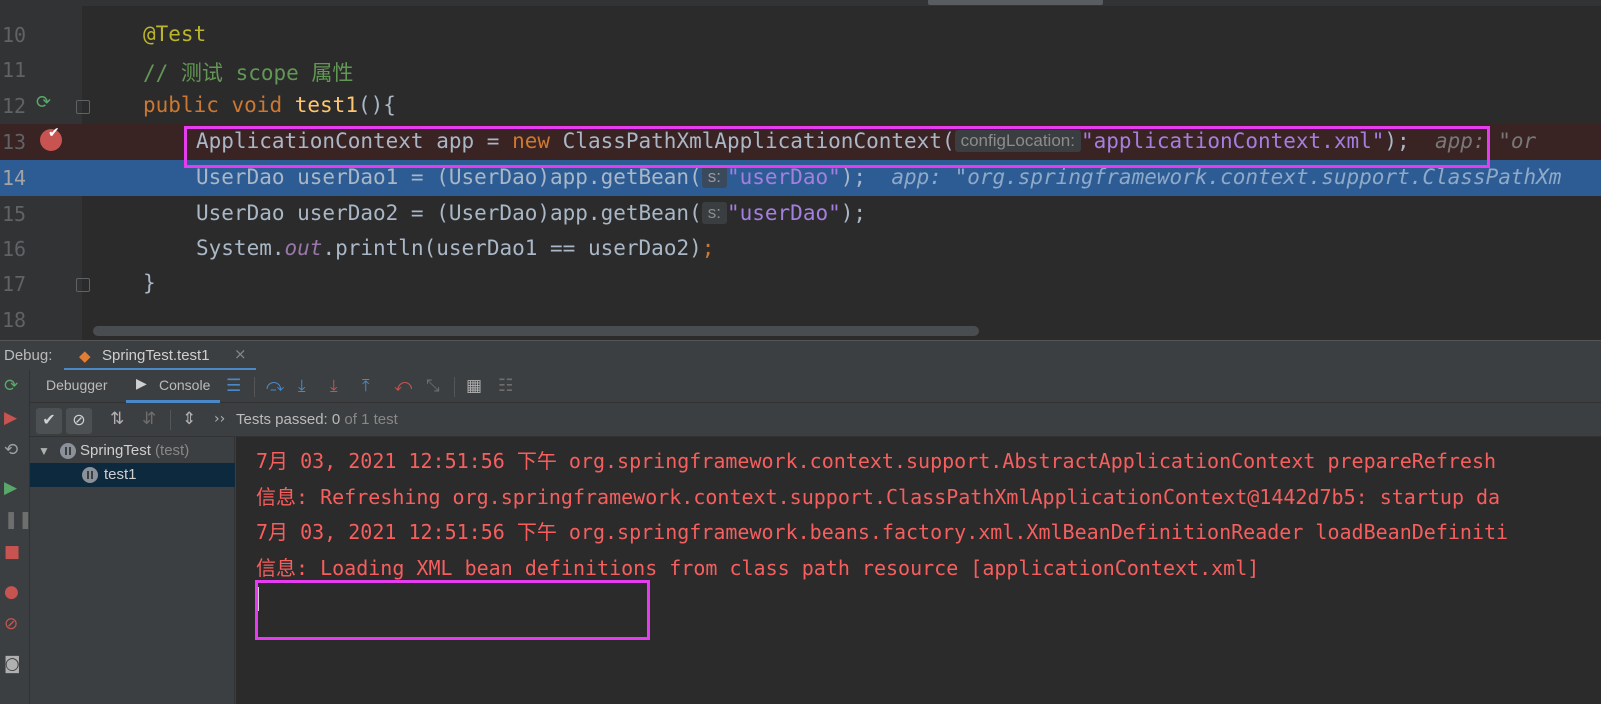 The height and width of the screenshot is (704, 1601). Describe the element at coordinates (10, 418) in the screenshot. I see `rerun-failed-icon: ▶` at that location.